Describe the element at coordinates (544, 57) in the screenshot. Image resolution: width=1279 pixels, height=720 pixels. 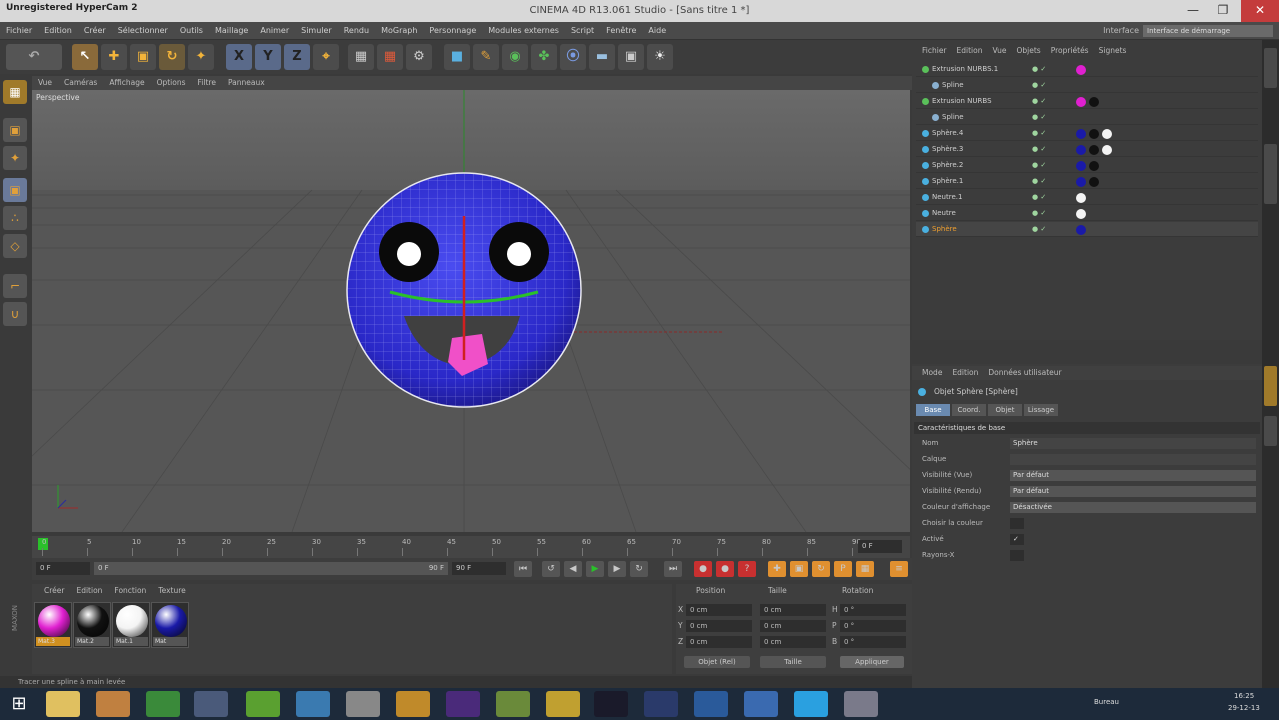
I see `array-button: ✤` at that location.